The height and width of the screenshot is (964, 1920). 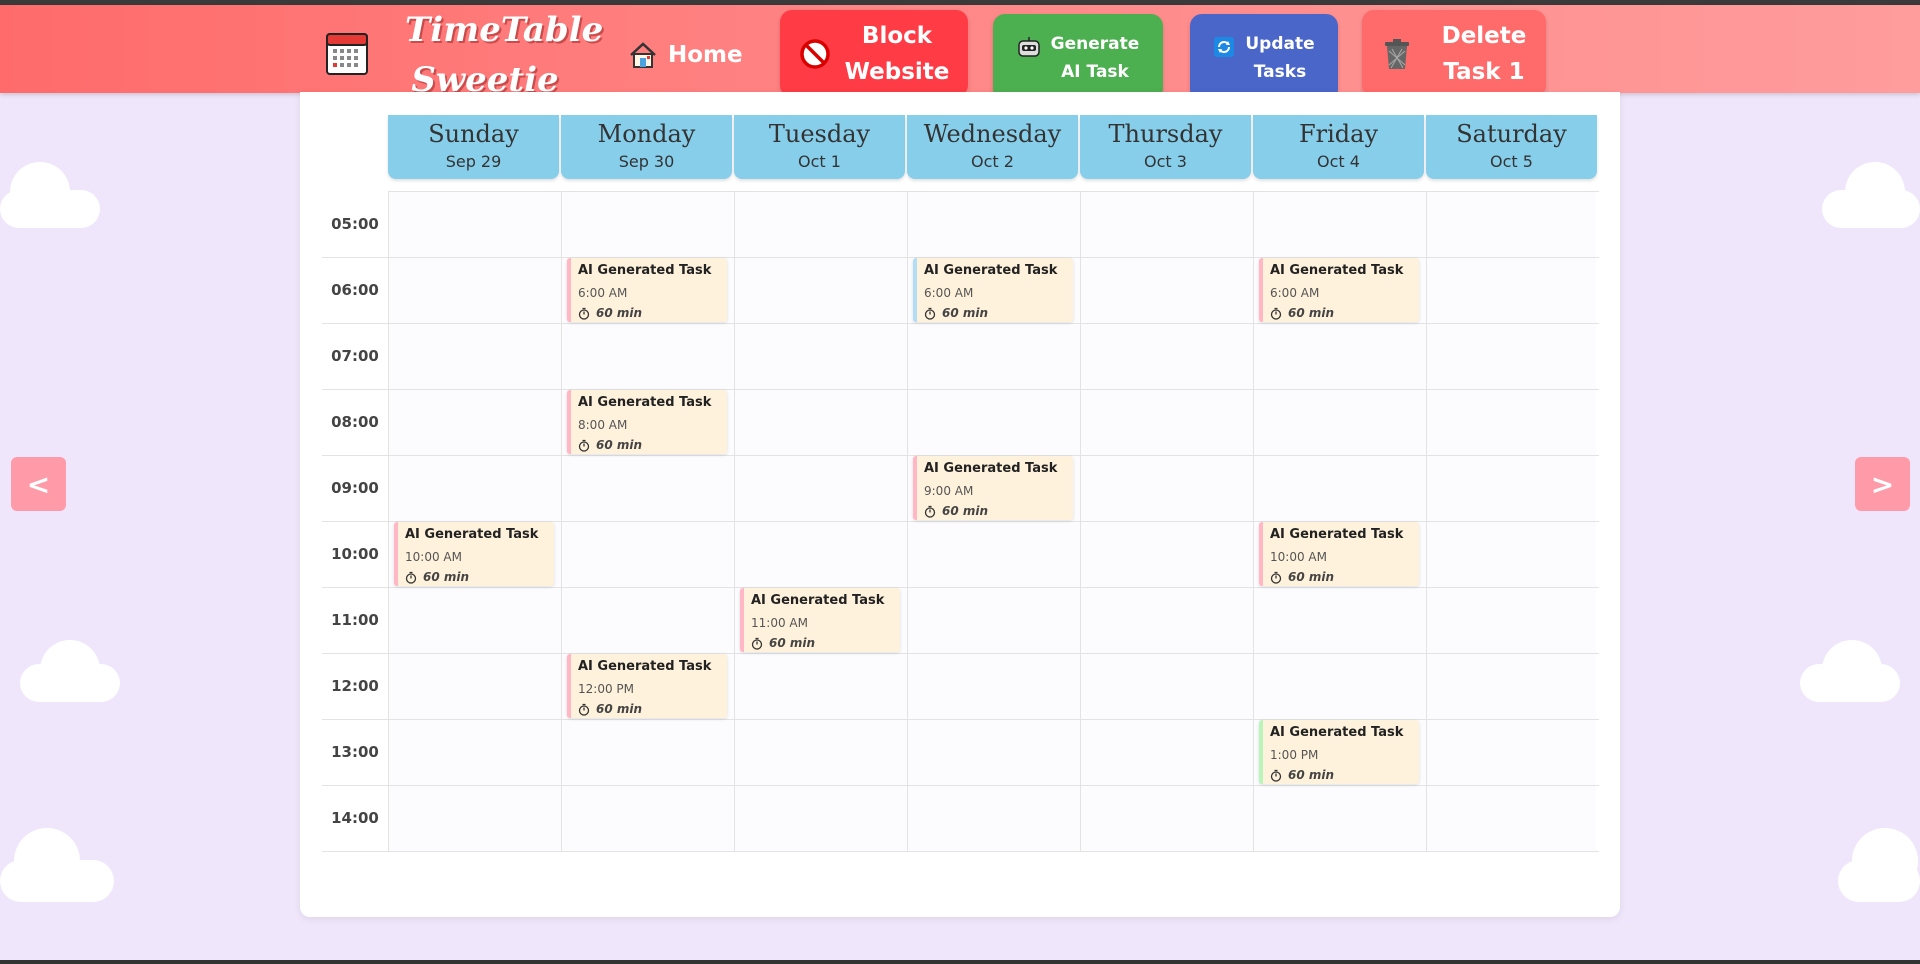 What do you see at coordinates (355, 290) in the screenshot?
I see `time-label: 06:00` at bounding box center [355, 290].